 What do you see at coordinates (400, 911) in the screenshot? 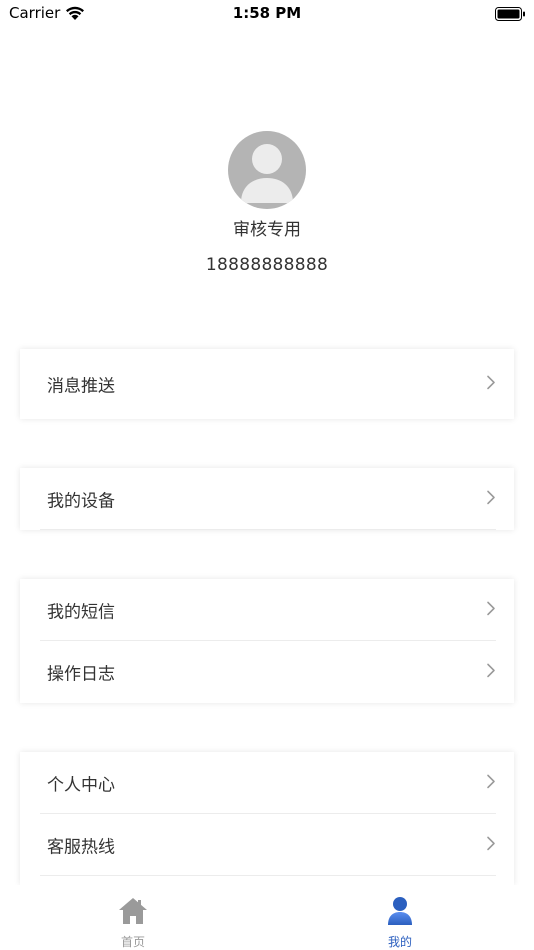
I see `user-icon` at bounding box center [400, 911].